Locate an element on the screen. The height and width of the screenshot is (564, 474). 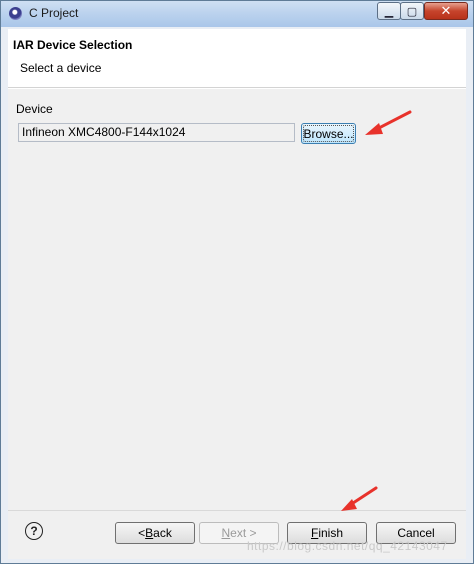
maximize-icon: ▢ is located at coordinates (412, 11).